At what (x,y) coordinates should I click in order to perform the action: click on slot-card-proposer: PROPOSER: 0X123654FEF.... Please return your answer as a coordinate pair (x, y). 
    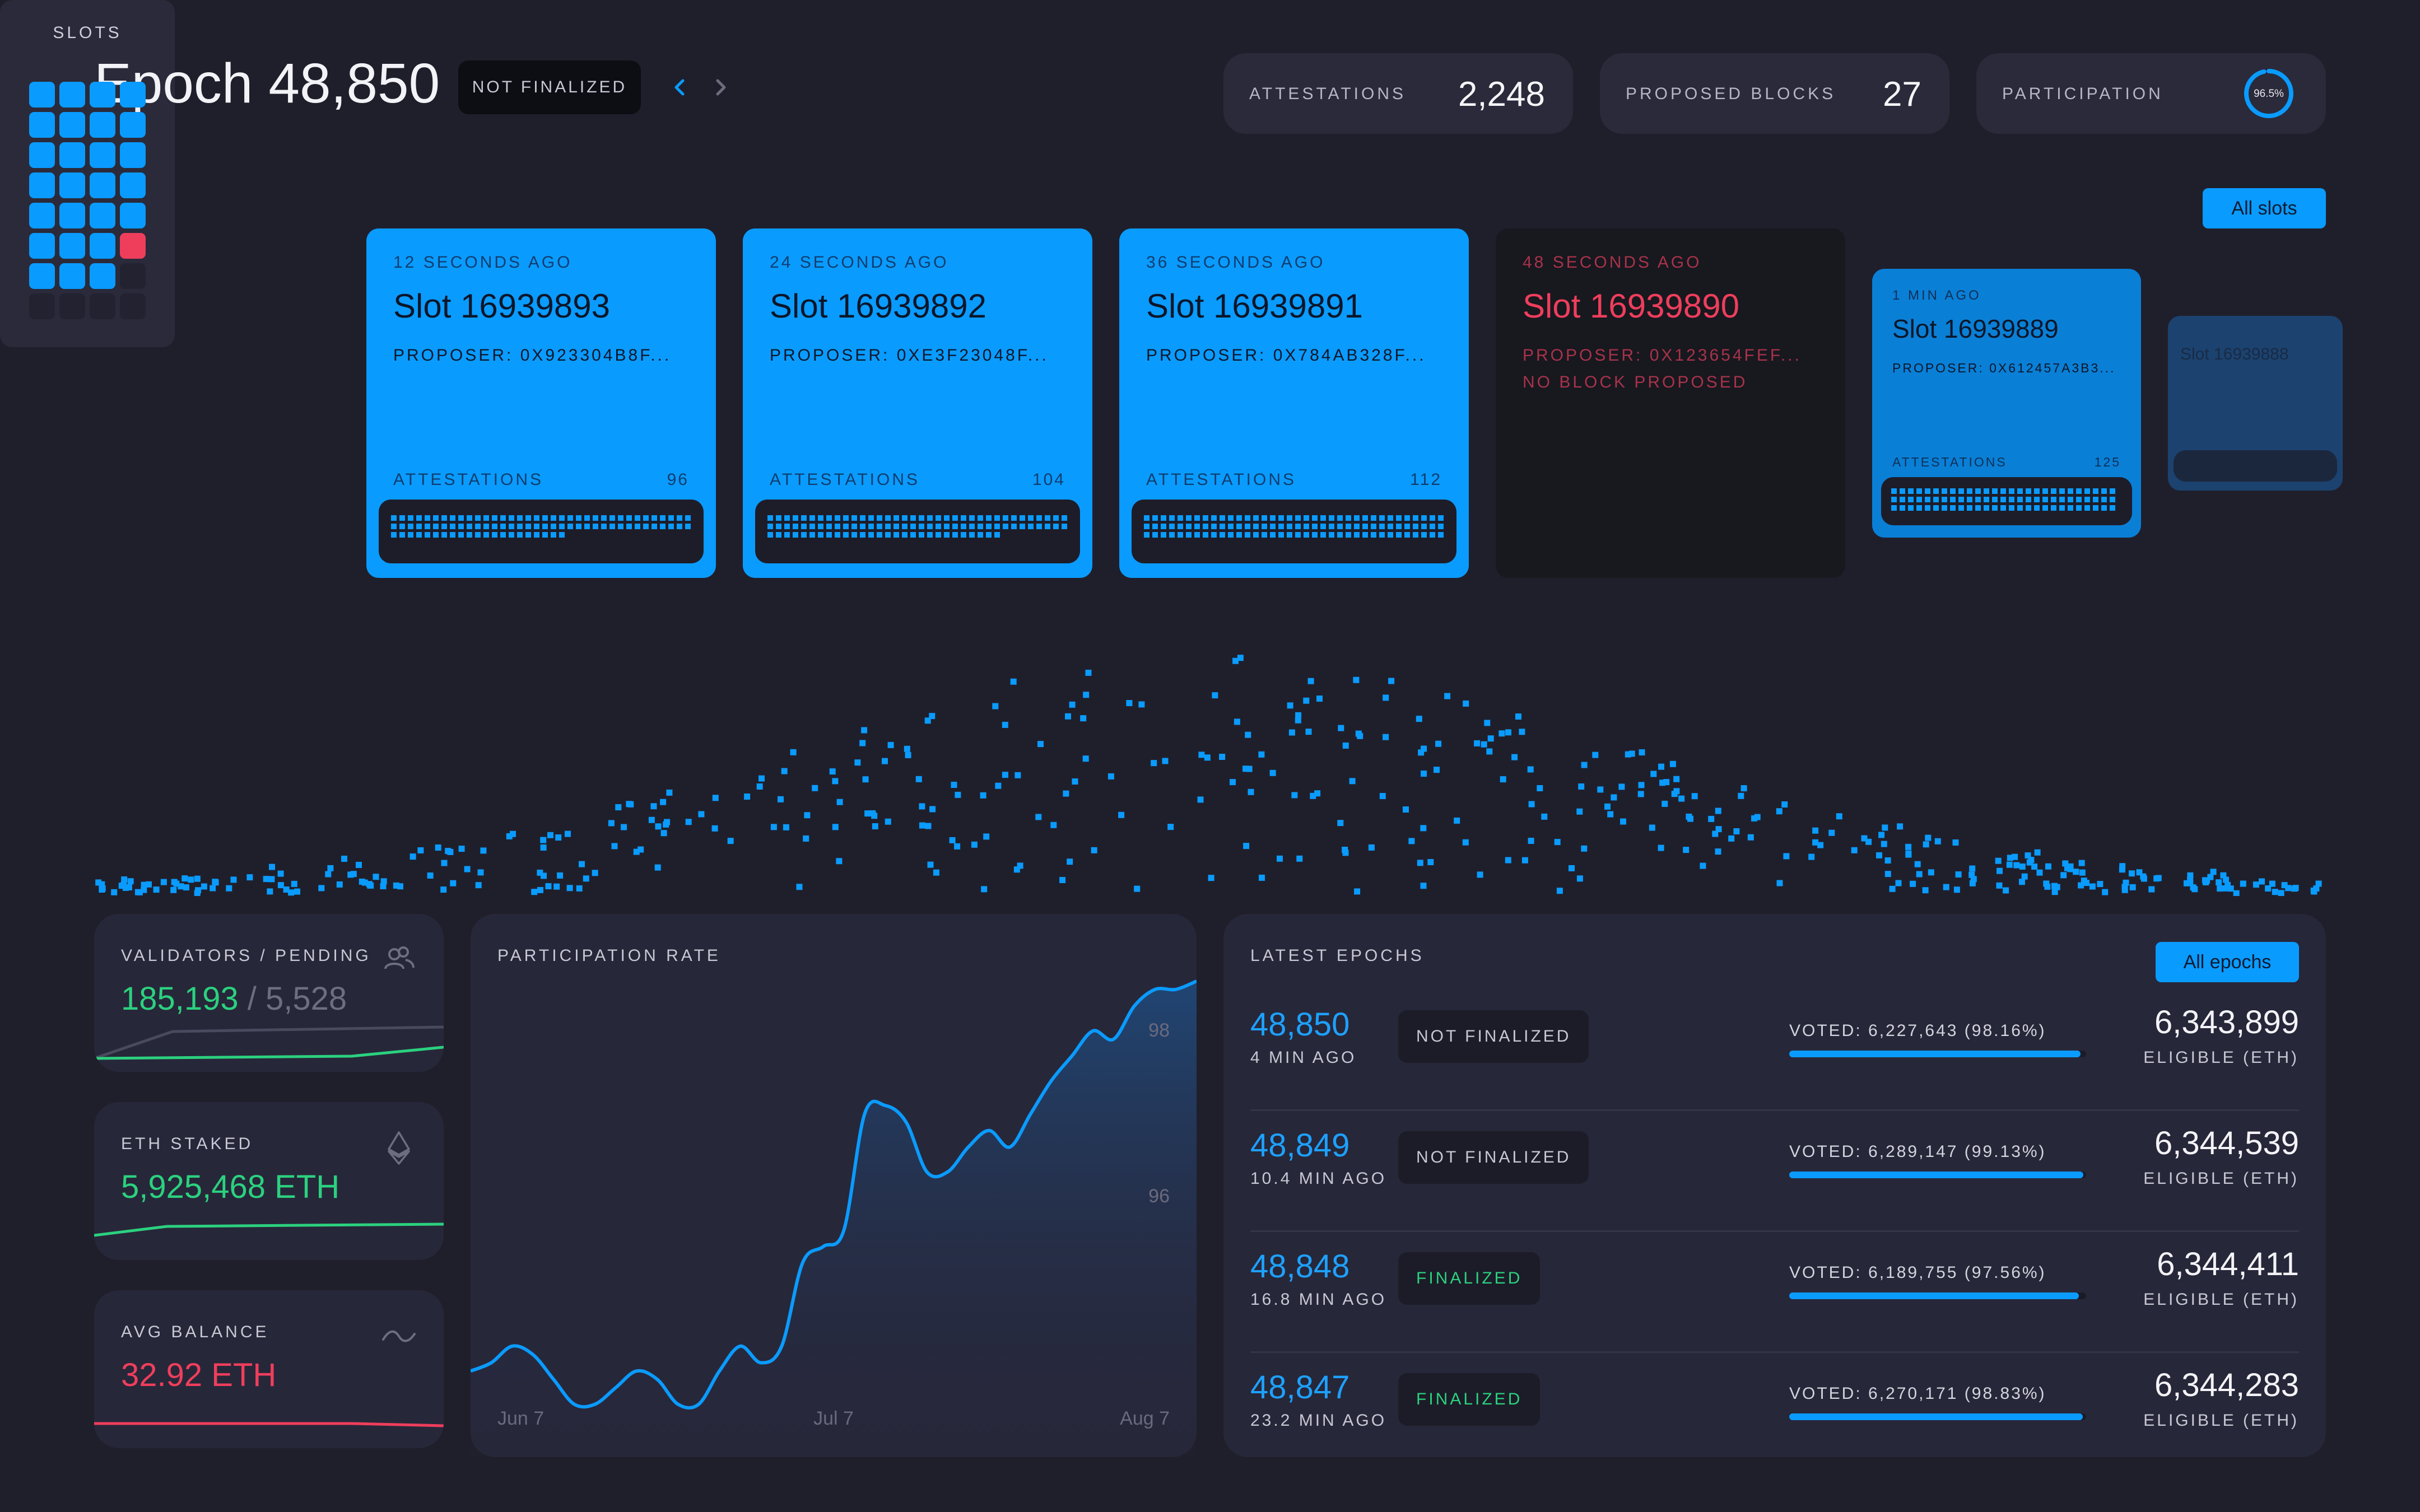
    Looking at the image, I should click on (1663, 355).